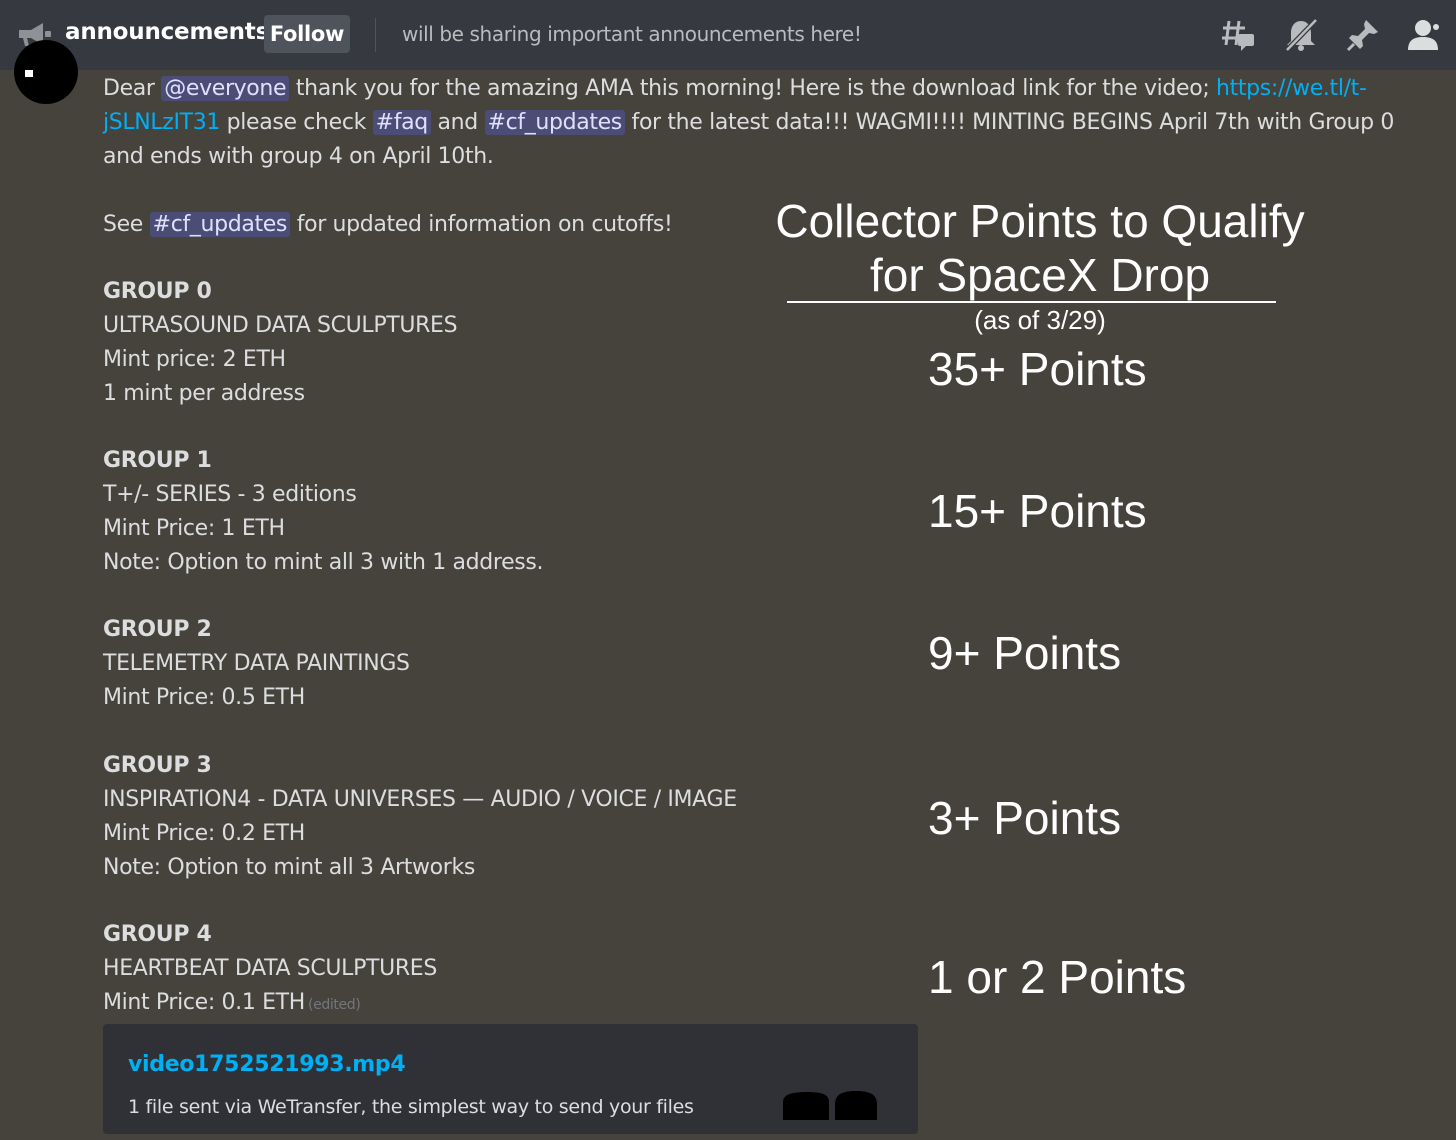 The height and width of the screenshot is (1140, 1456). I want to click on pin-icon, so click(1363, 35).